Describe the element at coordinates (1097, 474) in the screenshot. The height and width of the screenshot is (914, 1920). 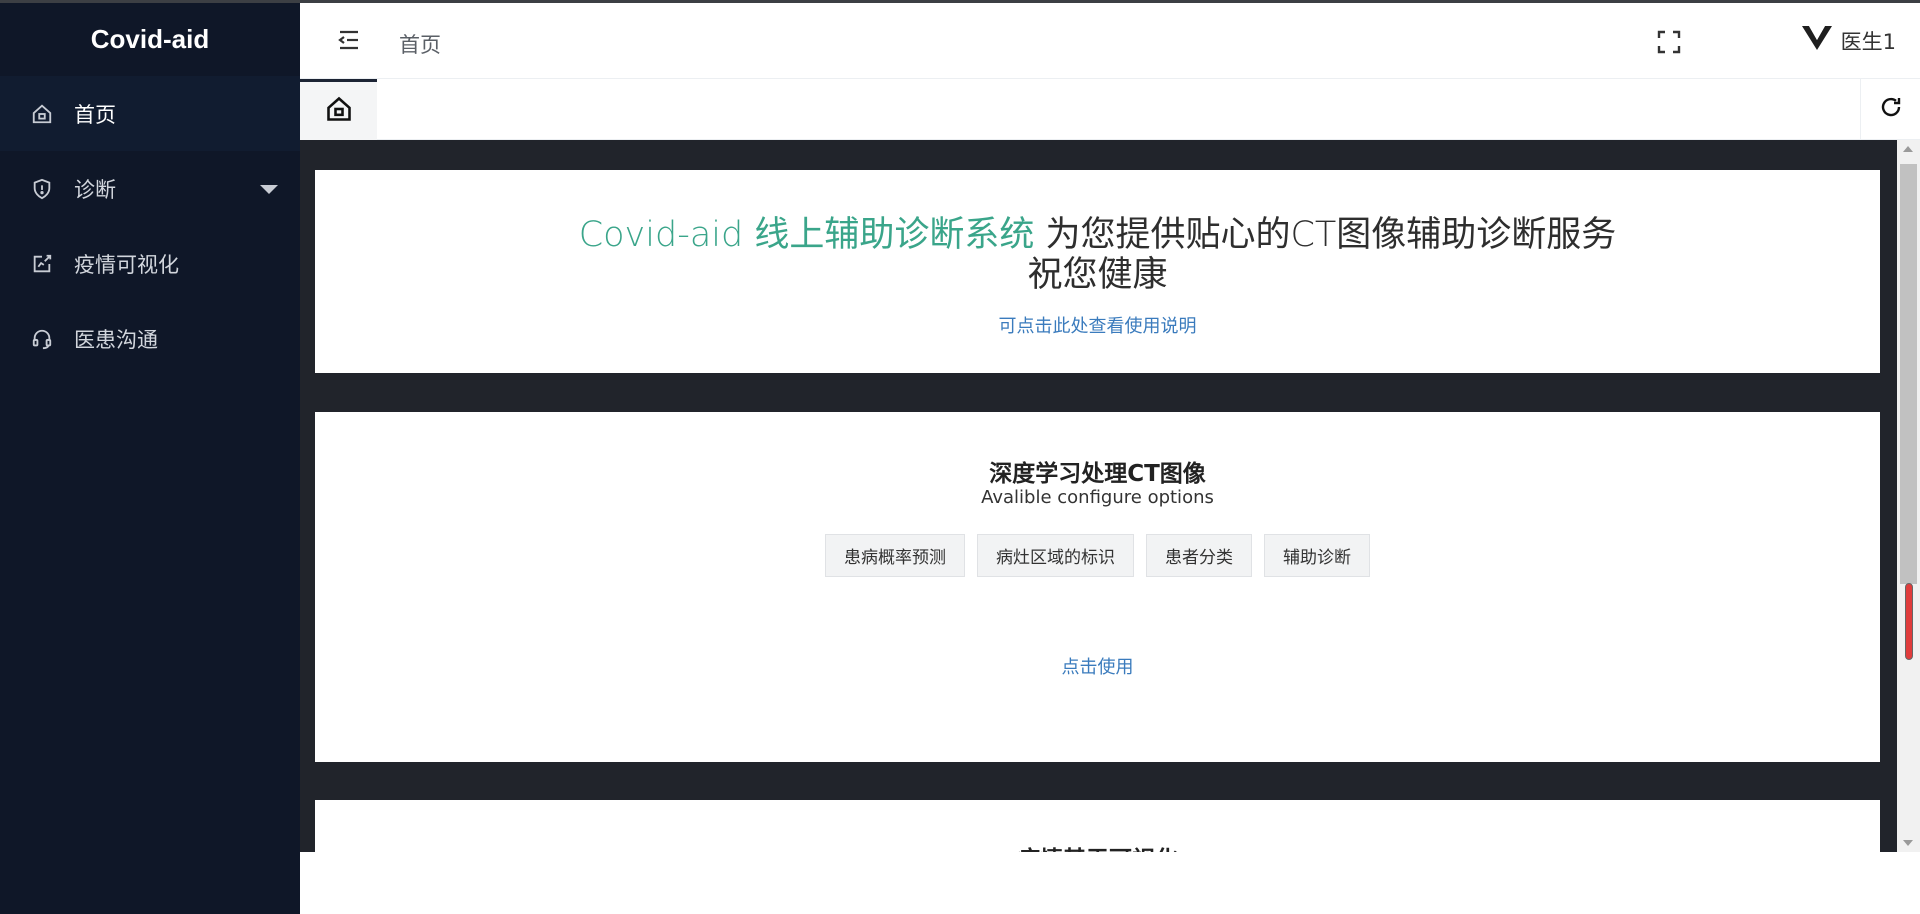
I see `card-title: 深度学习处理CT图像` at that location.